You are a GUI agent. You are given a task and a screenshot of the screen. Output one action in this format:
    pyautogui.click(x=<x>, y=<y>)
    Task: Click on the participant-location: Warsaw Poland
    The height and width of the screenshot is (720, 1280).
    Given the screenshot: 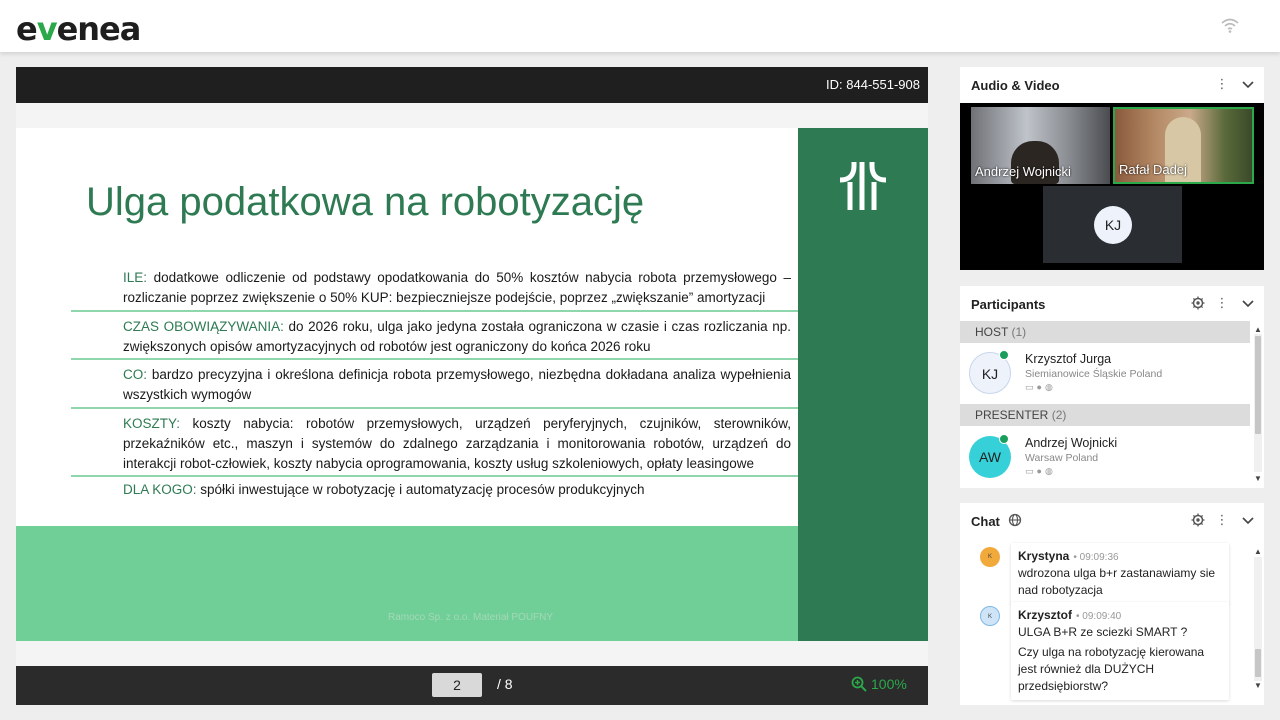 What is the action you would take?
    pyautogui.click(x=1062, y=458)
    